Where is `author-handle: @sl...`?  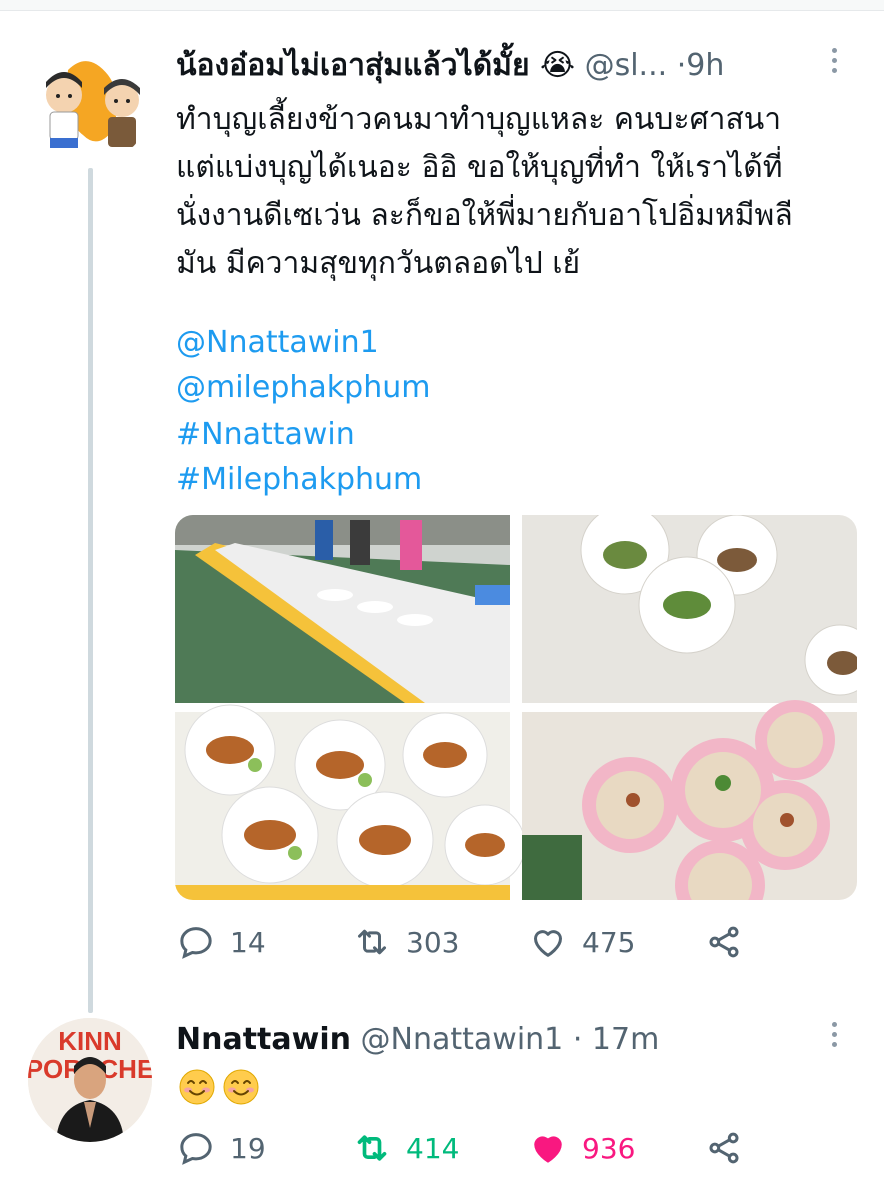 author-handle: @sl... is located at coordinates (626, 65).